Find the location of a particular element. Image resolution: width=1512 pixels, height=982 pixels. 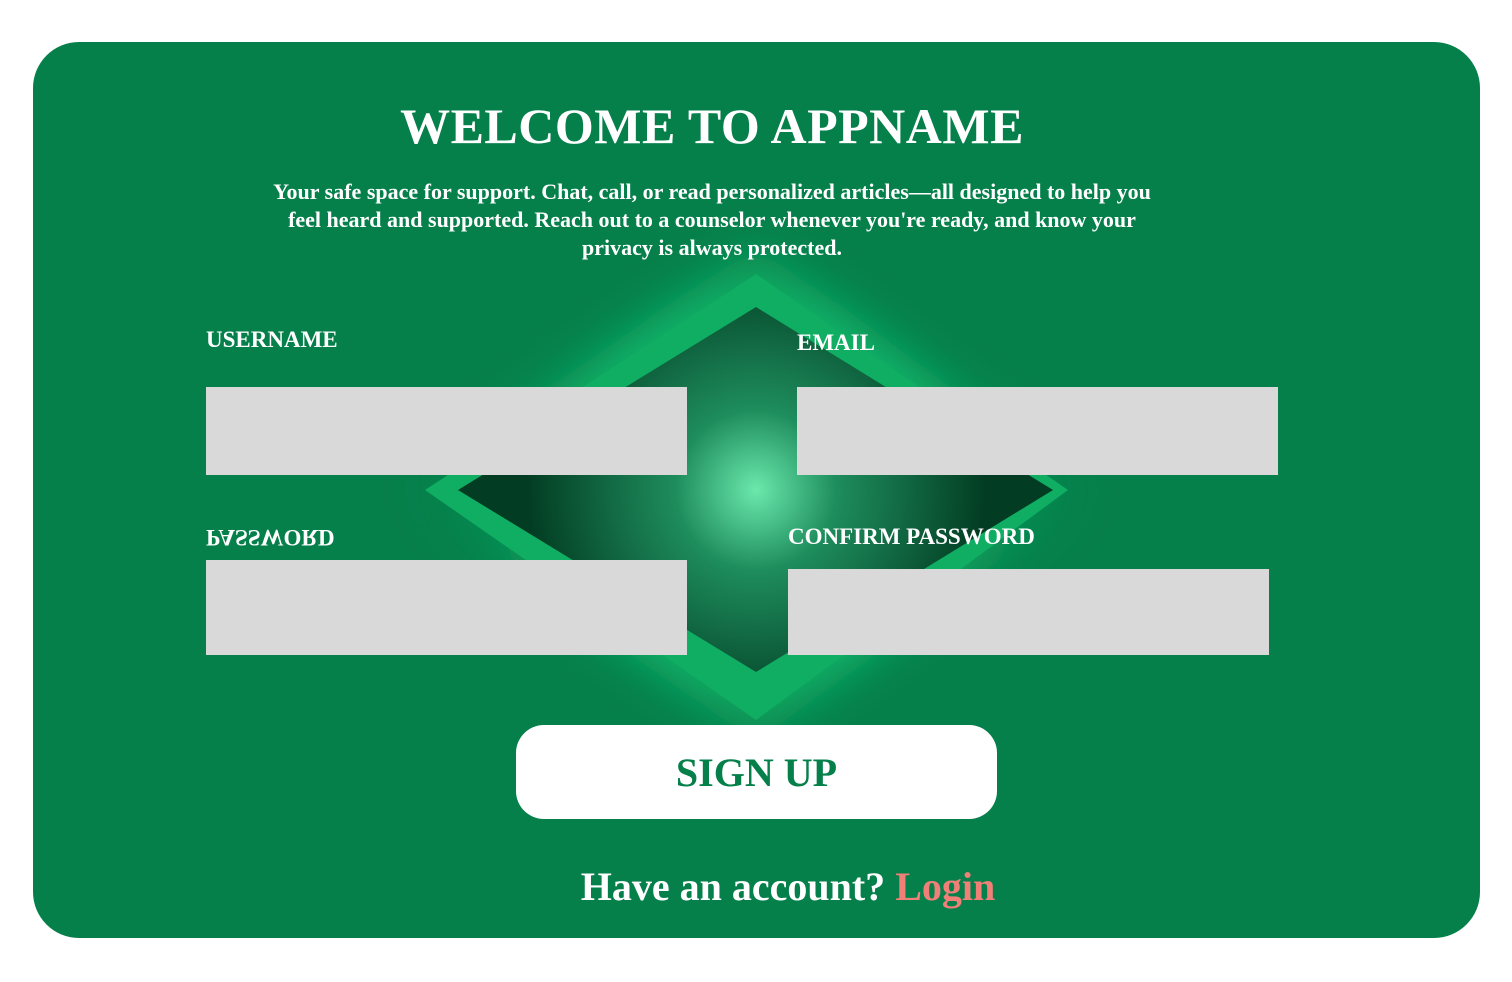

email-input is located at coordinates (1037, 431).